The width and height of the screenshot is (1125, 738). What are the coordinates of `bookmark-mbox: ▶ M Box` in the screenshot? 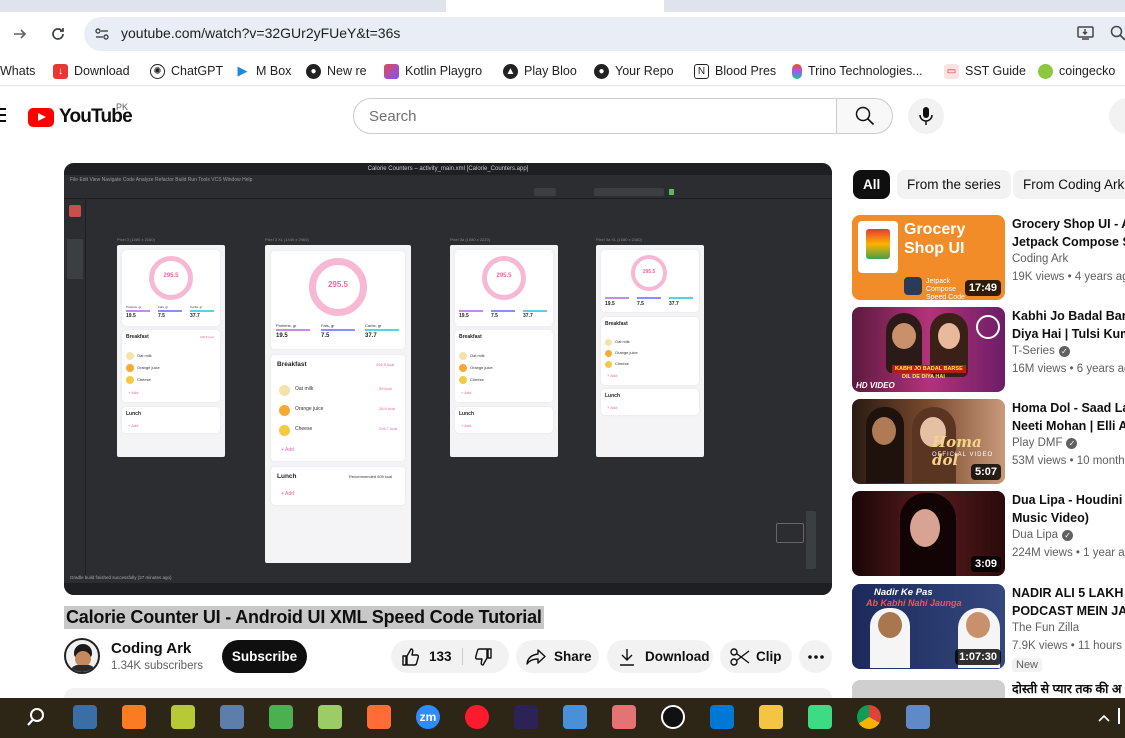 It's located at (263, 71).